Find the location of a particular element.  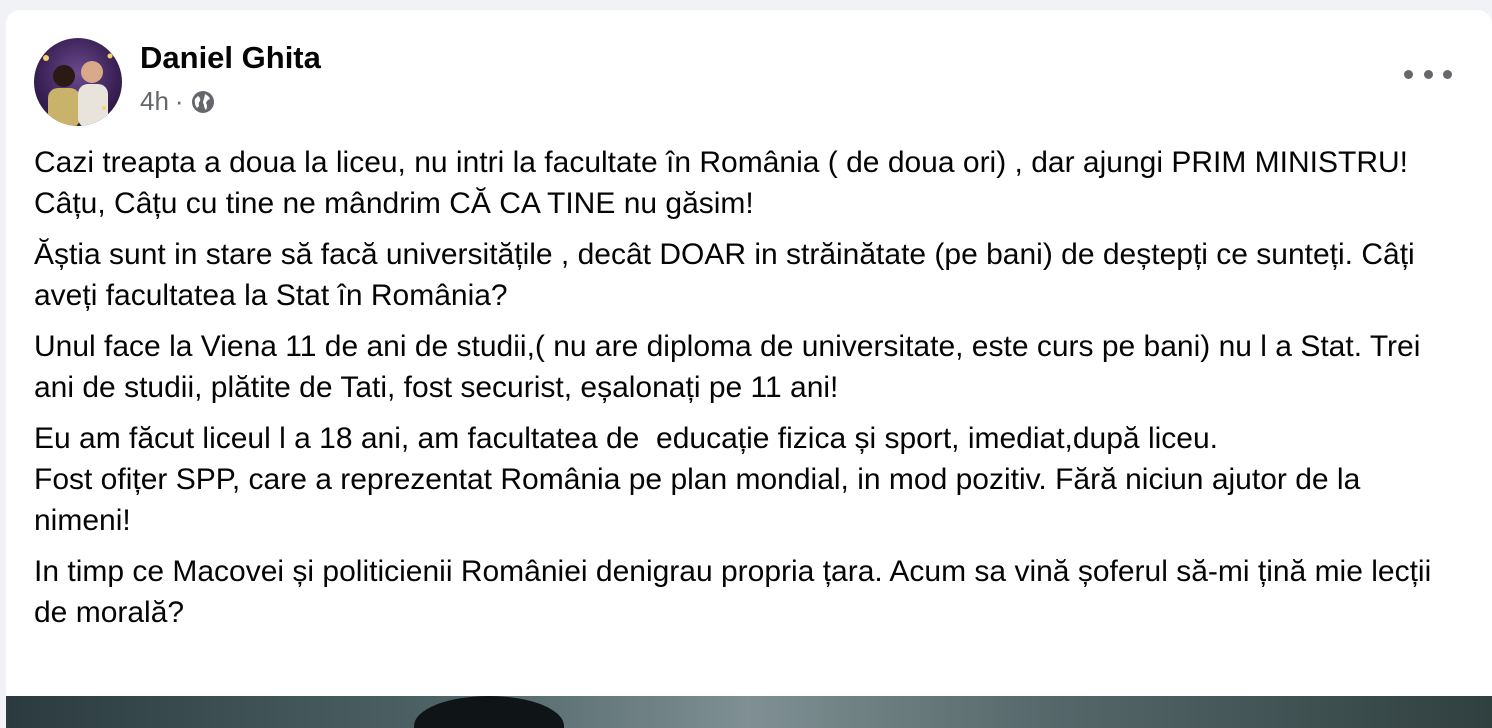

post-meta: 4h · is located at coordinates (178, 101).